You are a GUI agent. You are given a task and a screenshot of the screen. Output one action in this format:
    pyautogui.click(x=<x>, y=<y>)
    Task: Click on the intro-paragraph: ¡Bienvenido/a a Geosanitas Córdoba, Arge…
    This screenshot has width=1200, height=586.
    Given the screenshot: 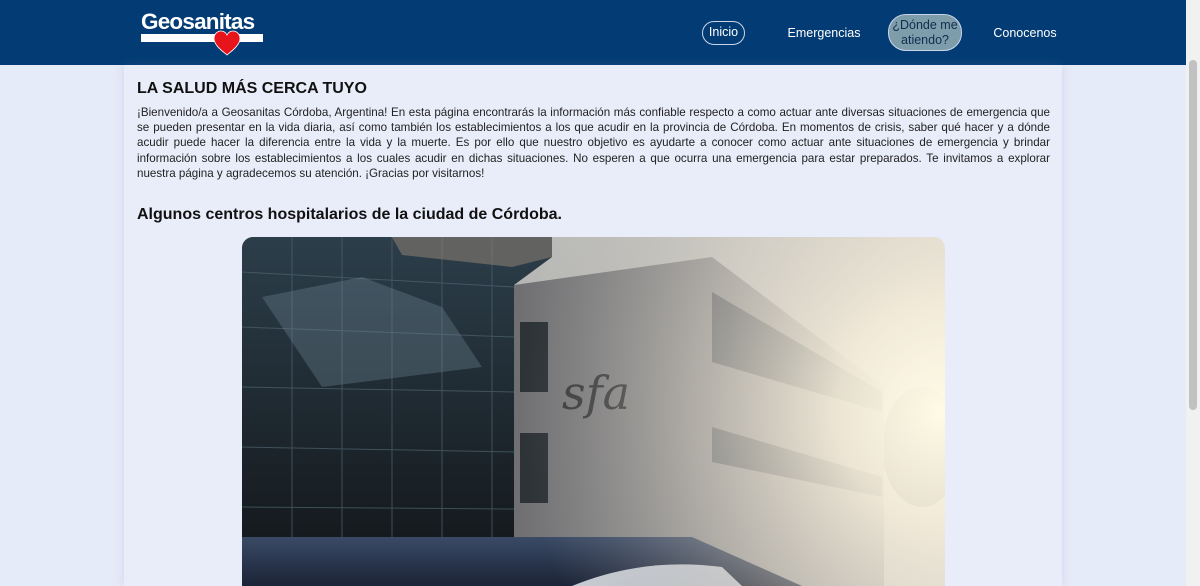 What is the action you would take?
    pyautogui.click(x=593, y=143)
    